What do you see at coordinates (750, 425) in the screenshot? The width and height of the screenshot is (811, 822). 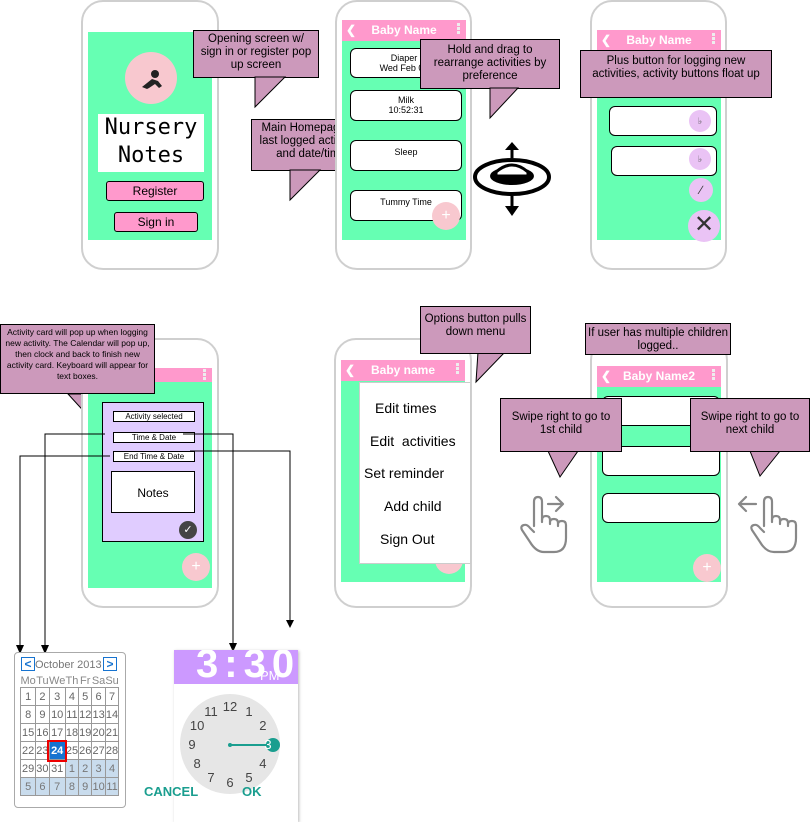 I see `note-swipe-next-child: Swipe right to go to next child` at bounding box center [750, 425].